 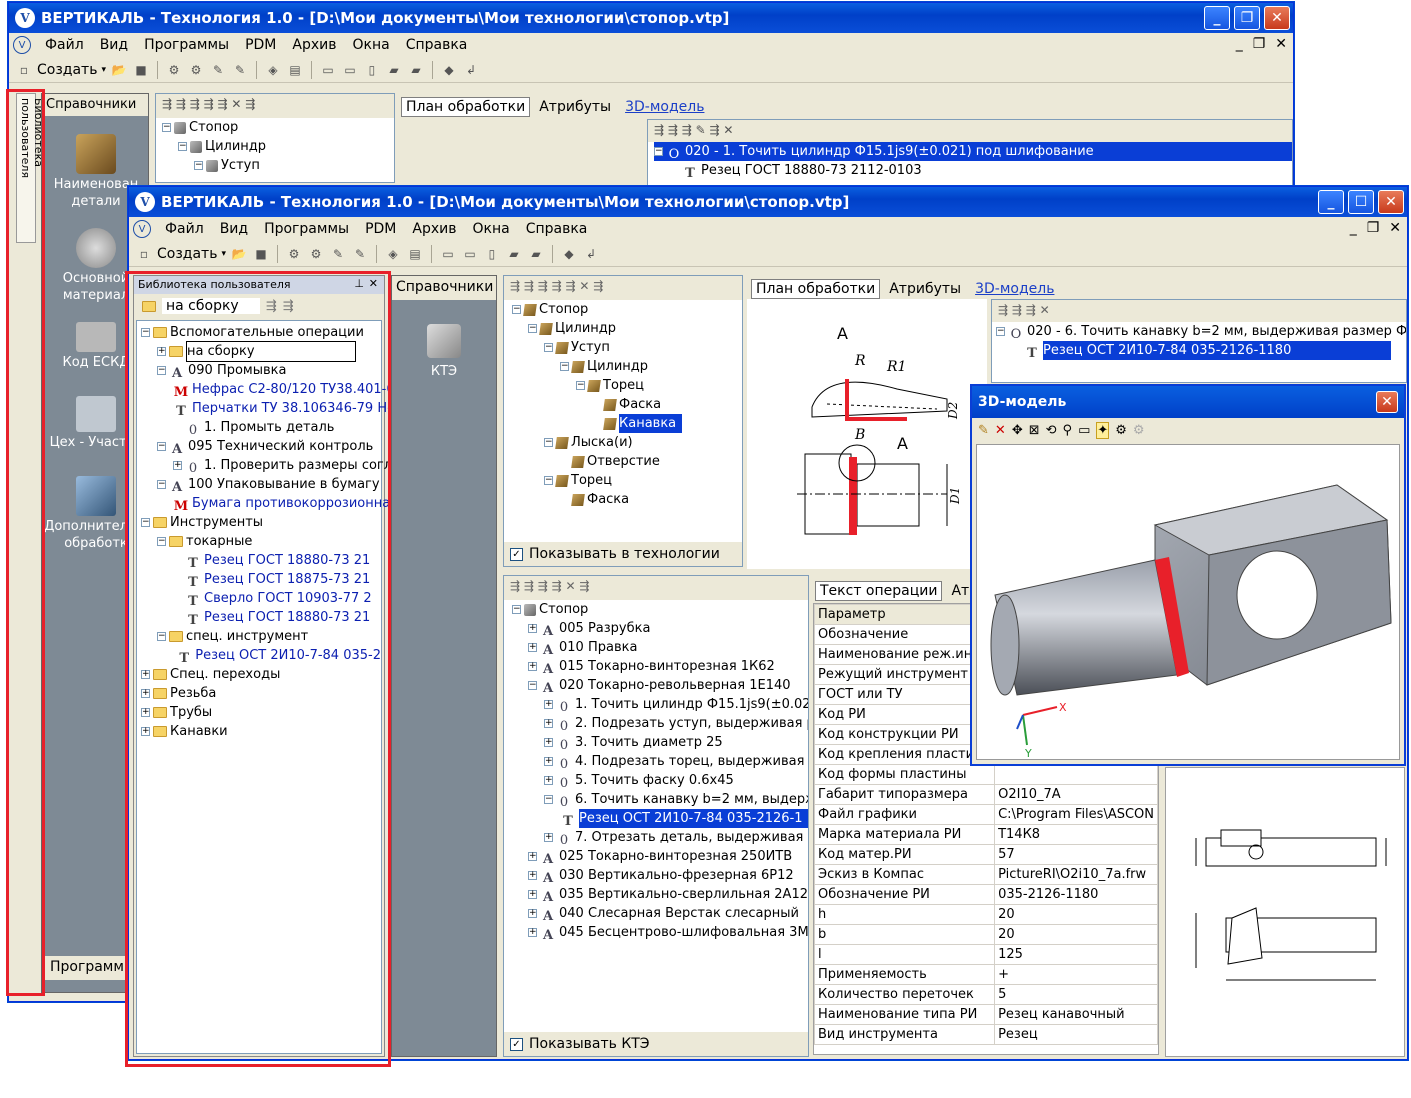 What do you see at coordinates (265, 409) in the screenshot?
I see `library-item: T Перчатки ТУ 38.106346-79 Нс` at bounding box center [265, 409].